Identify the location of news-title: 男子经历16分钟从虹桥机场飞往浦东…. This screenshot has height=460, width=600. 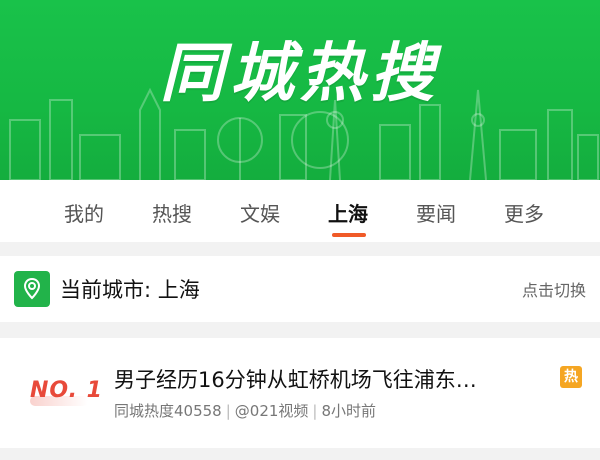
(329, 379).